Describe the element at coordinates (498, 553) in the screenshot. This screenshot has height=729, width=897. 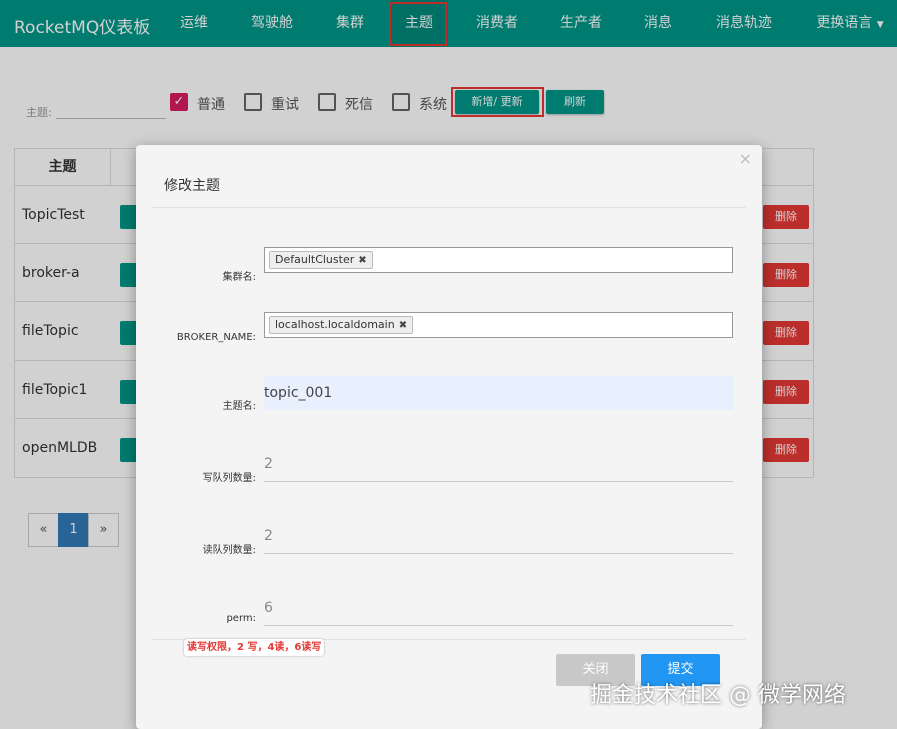
I see `read-queue-underline` at that location.